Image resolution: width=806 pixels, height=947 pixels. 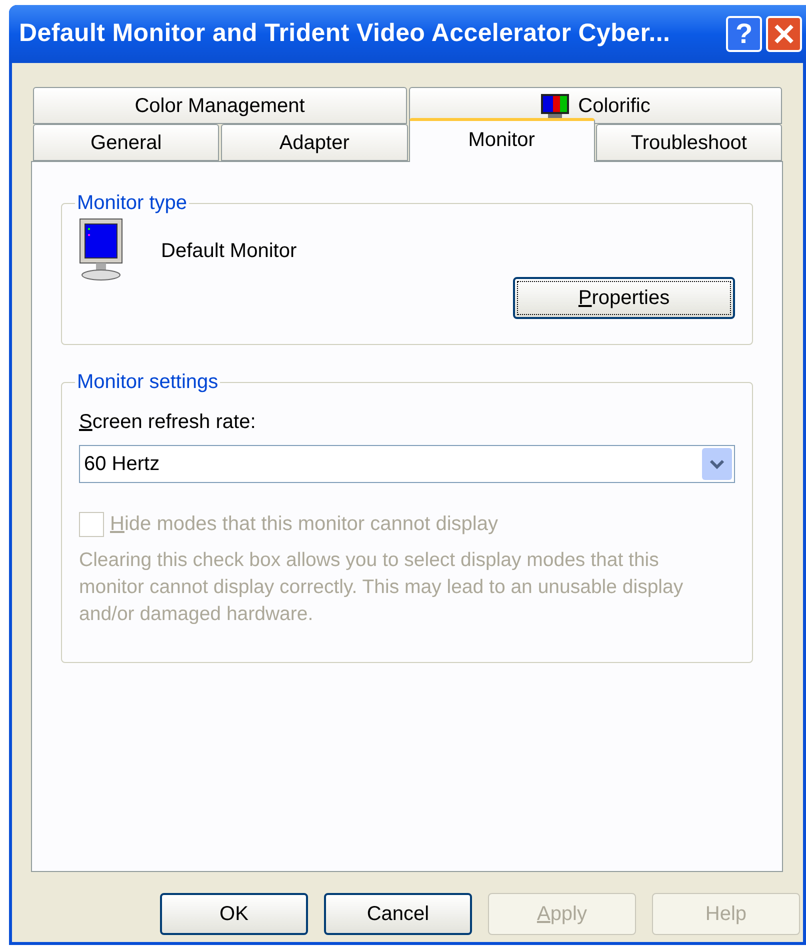 What do you see at coordinates (219, 105) in the screenshot?
I see `tab: Color Management` at bounding box center [219, 105].